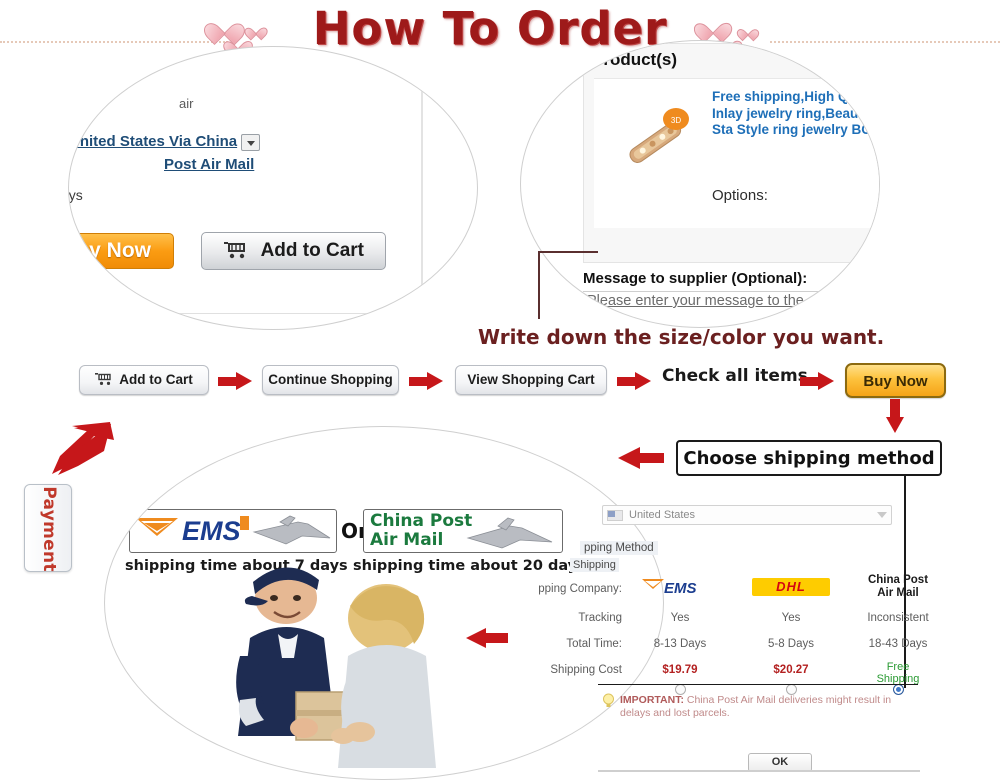 This screenshot has width=1000, height=784. What do you see at coordinates (619, 548) in the screenshot?
I see `shipping-method-title: pping Method` at bounding box center [619, 548].